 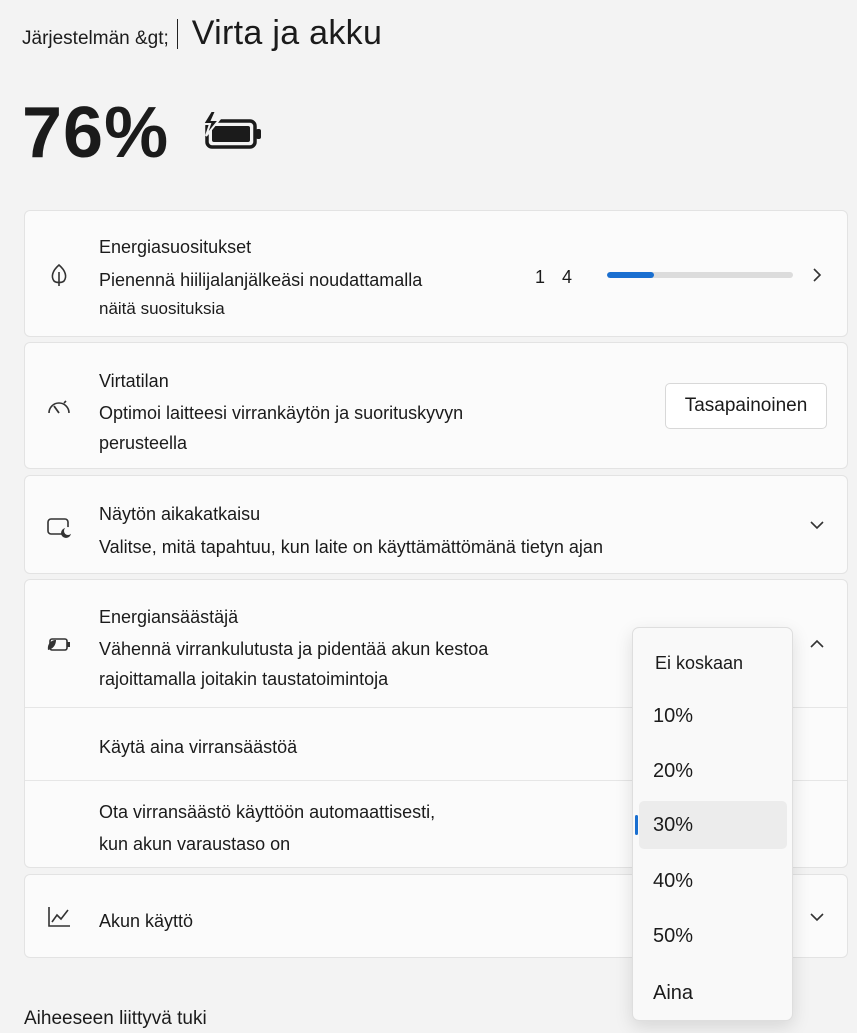 What do you see at coordinates (115, 1018) in the screenshot?
I see `related-support-heading: Aiheeseen liittyvä tuki` at bounding box center [115, 1018].